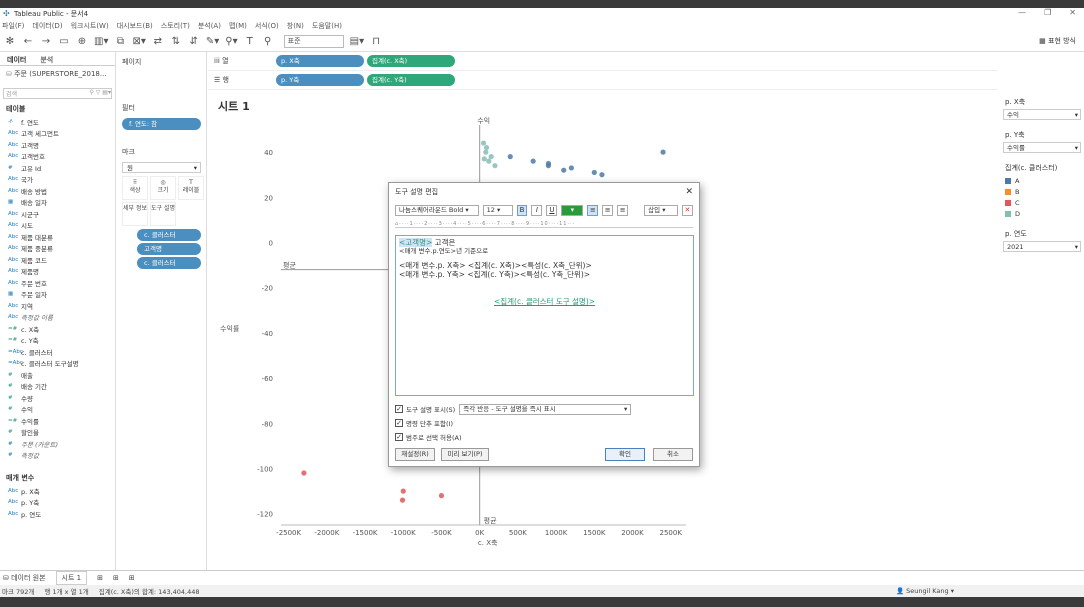 The height and width of the screenshot is (607, 1084). I want to click on close-icon: ✕, so click(689, 192).